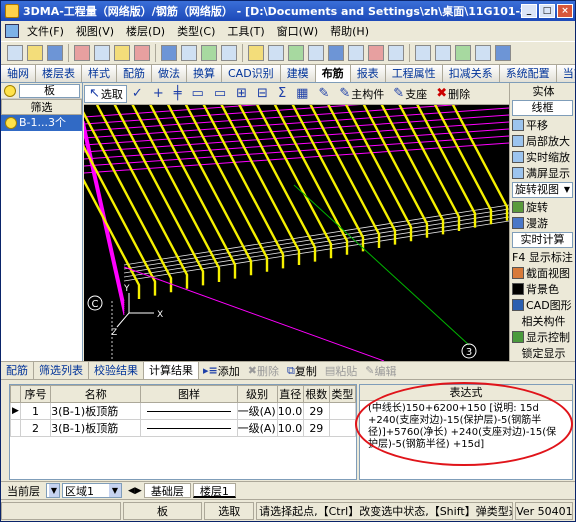  What do you see at coordinates (102, 53) in the screenshot?
I see `copy-icon` at bounding box center [102, 53].